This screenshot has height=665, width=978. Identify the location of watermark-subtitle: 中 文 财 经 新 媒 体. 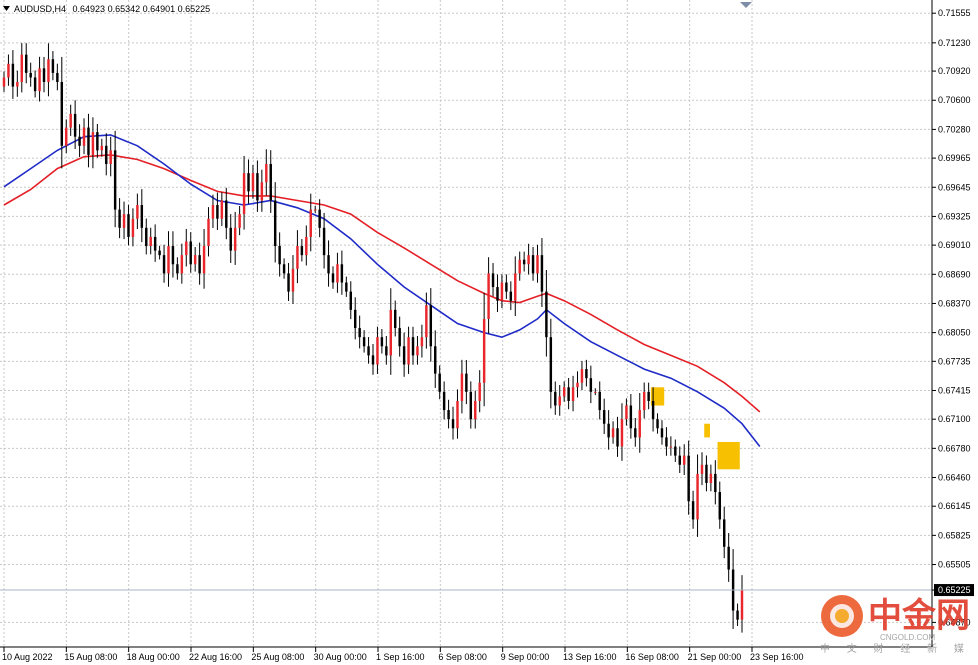
(899, 648).